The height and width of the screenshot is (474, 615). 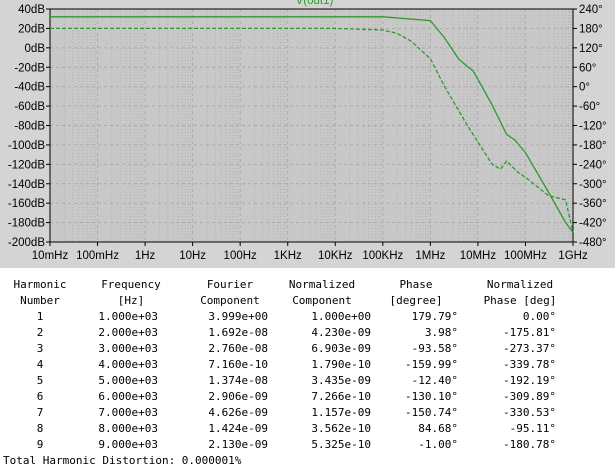 What do you see at coordinates (238, 396) in the screenshot?
I see `cell-fourier-component: 2.906e-09` at bounding box center [238, 396].